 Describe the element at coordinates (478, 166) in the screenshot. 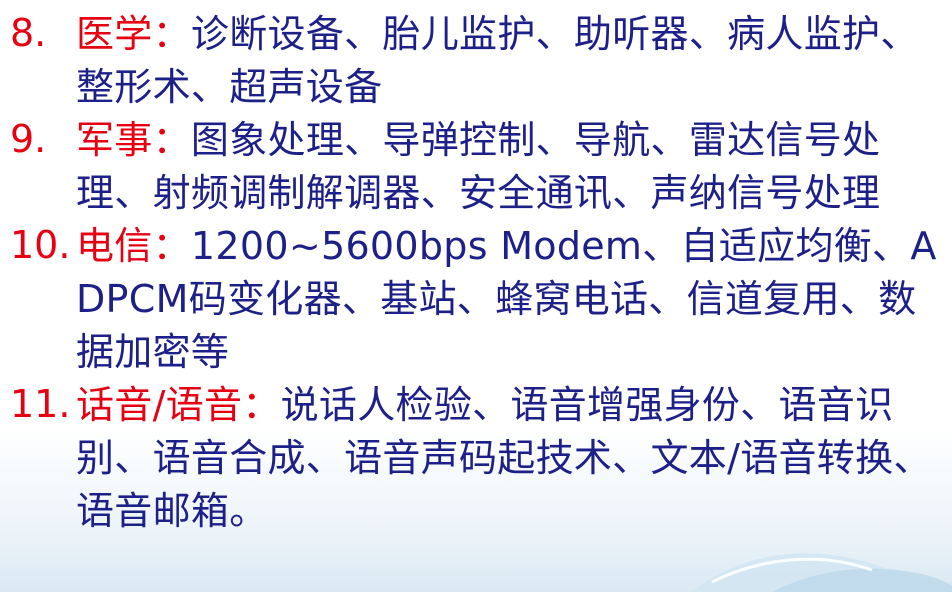

I see `item-content: 图象处理、导弹控制、导航、雷达信号处理、射频调制解调器、安全通讯、声纳信号处理` at that location.